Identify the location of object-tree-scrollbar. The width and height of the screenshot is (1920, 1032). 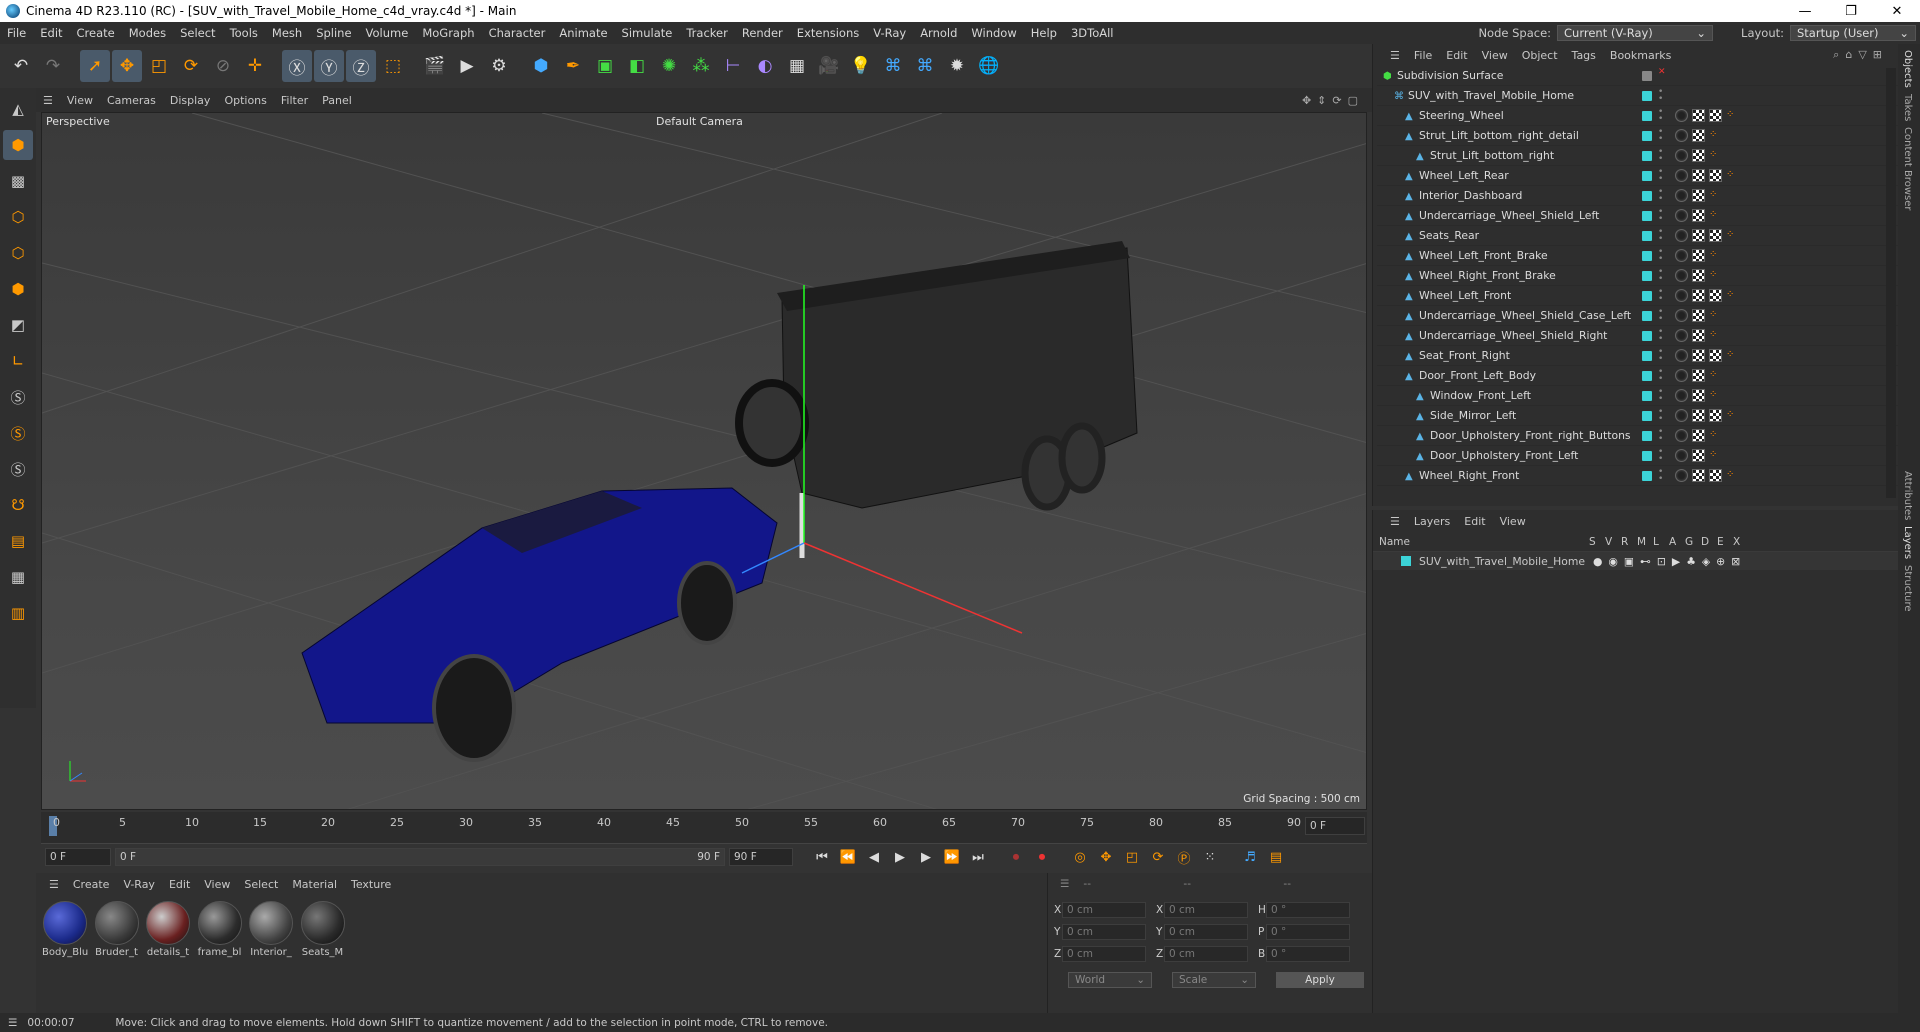
(1891, 283).